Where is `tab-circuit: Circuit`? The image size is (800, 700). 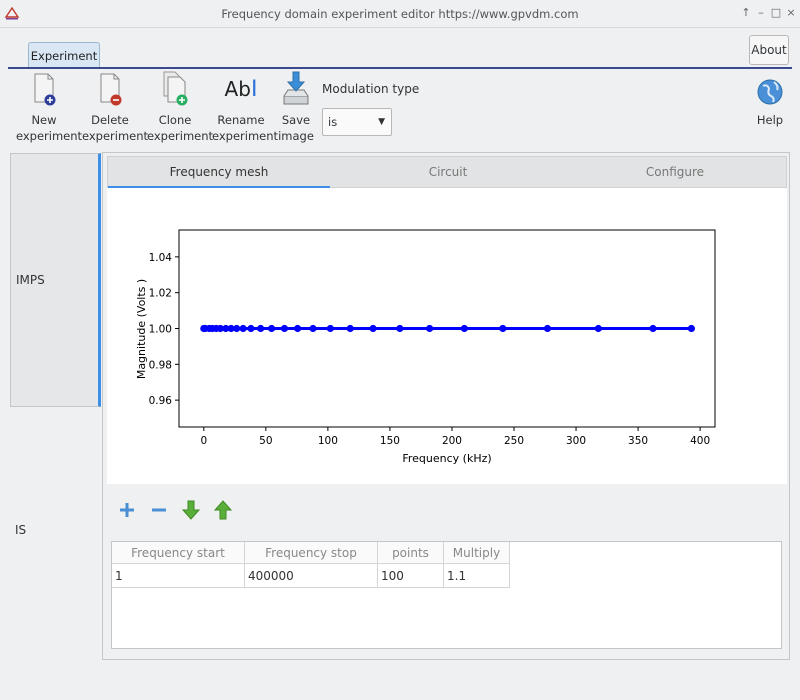
tab-circuit: Circuit is located at coordinates (448, 172).